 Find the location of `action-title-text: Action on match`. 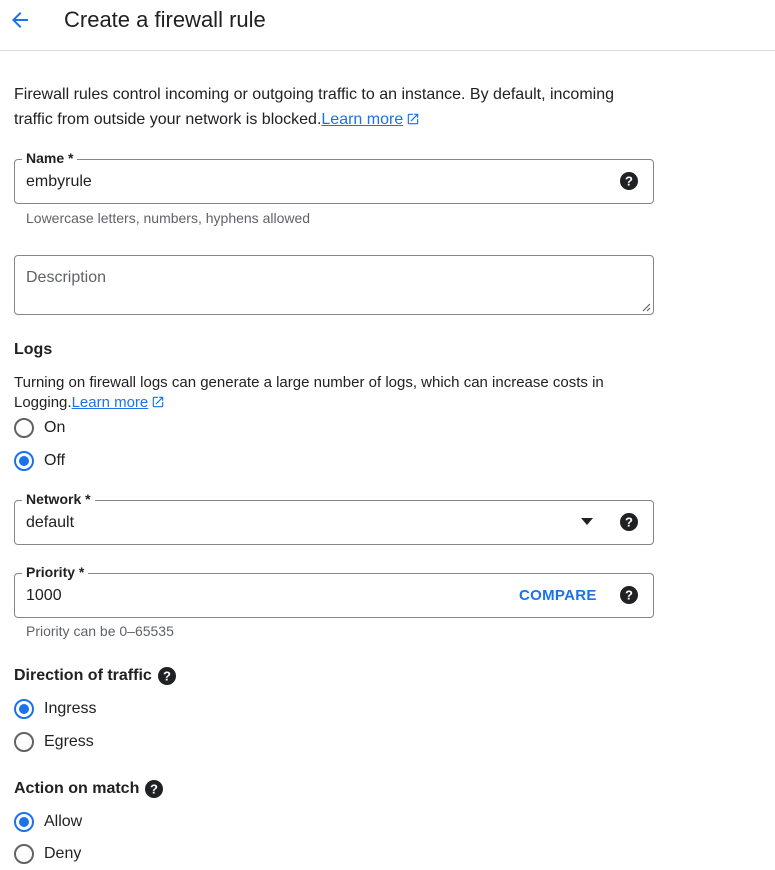

action-title-text: Action on match is located at coordinates (77, 788).